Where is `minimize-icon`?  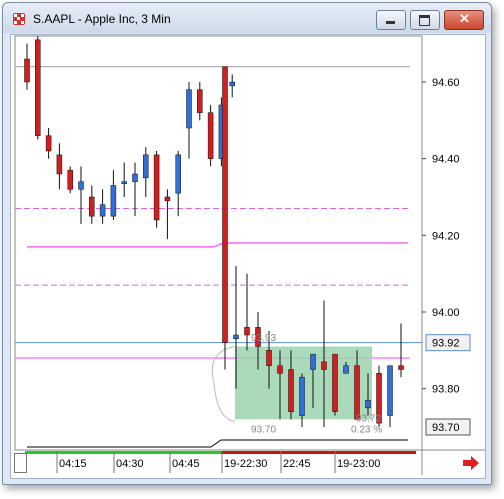
minimize-icon is located at coordinates (390, 22).